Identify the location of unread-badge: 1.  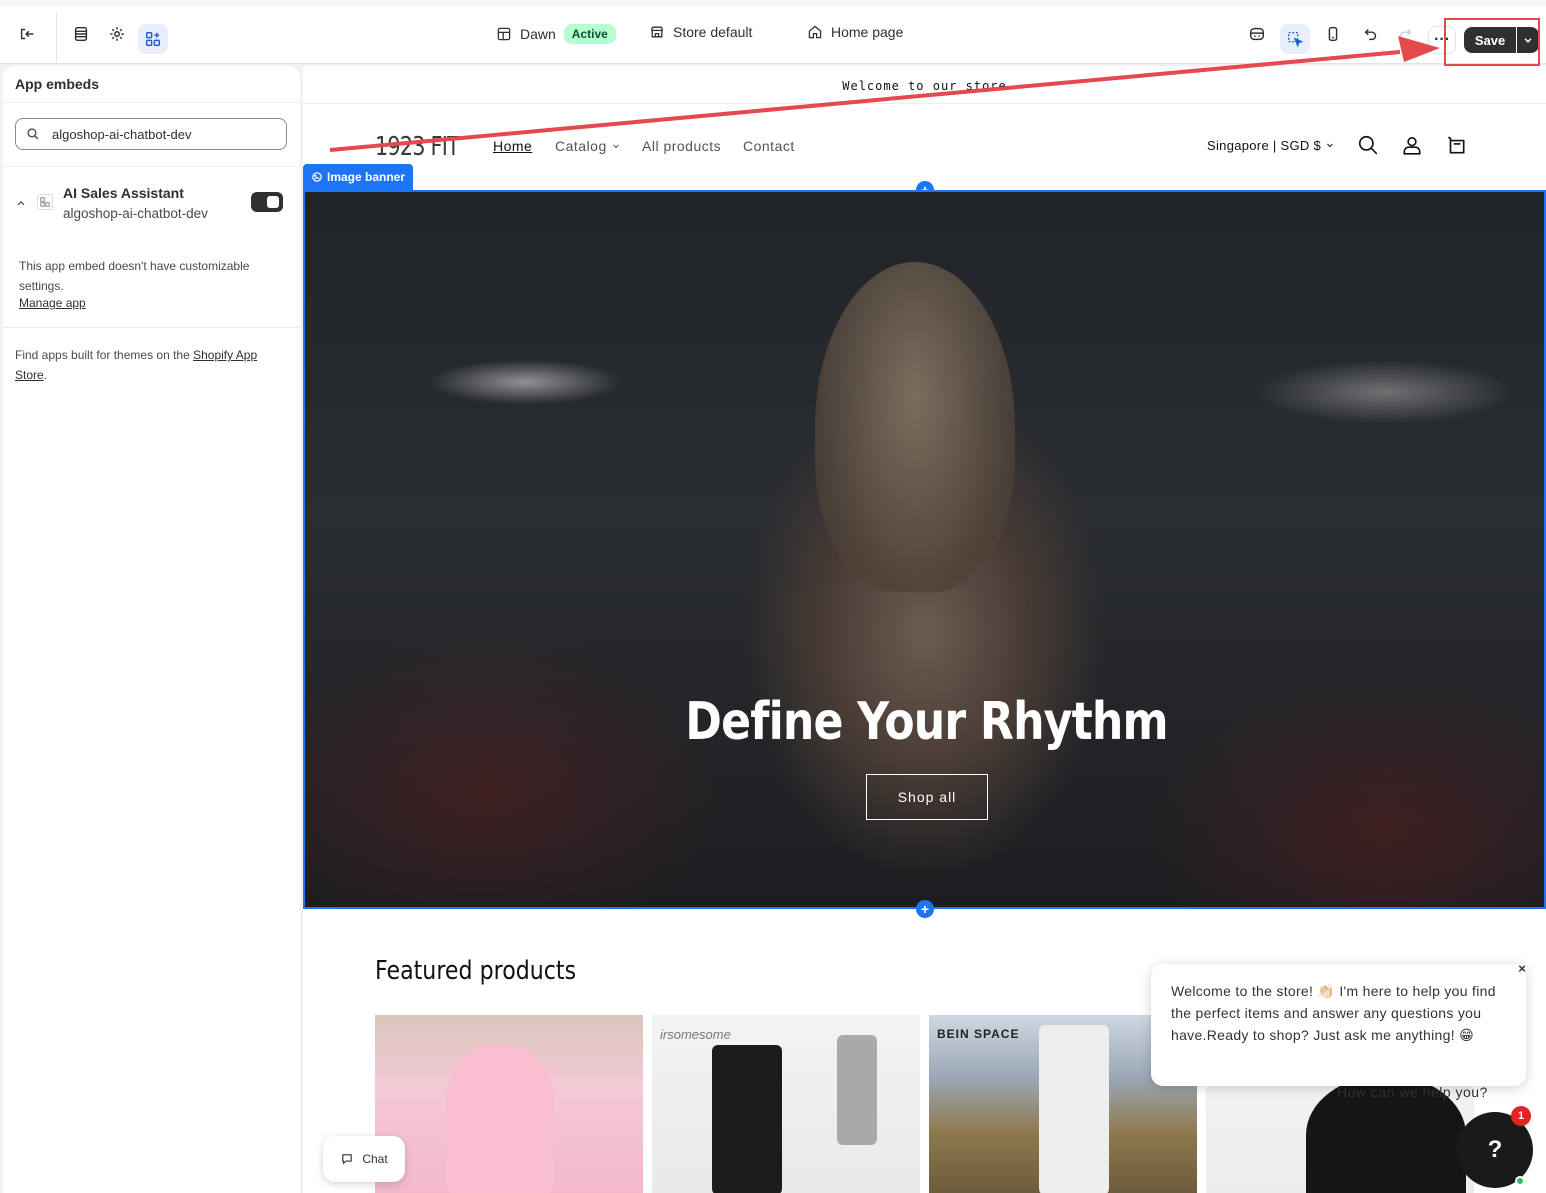
(1521, 1116).